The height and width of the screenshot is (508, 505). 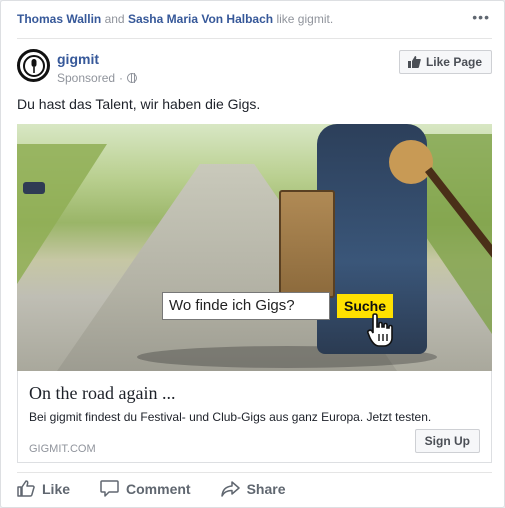 I want to click on link-domain: GIGMIT.COM, so click(x=62, y=449).